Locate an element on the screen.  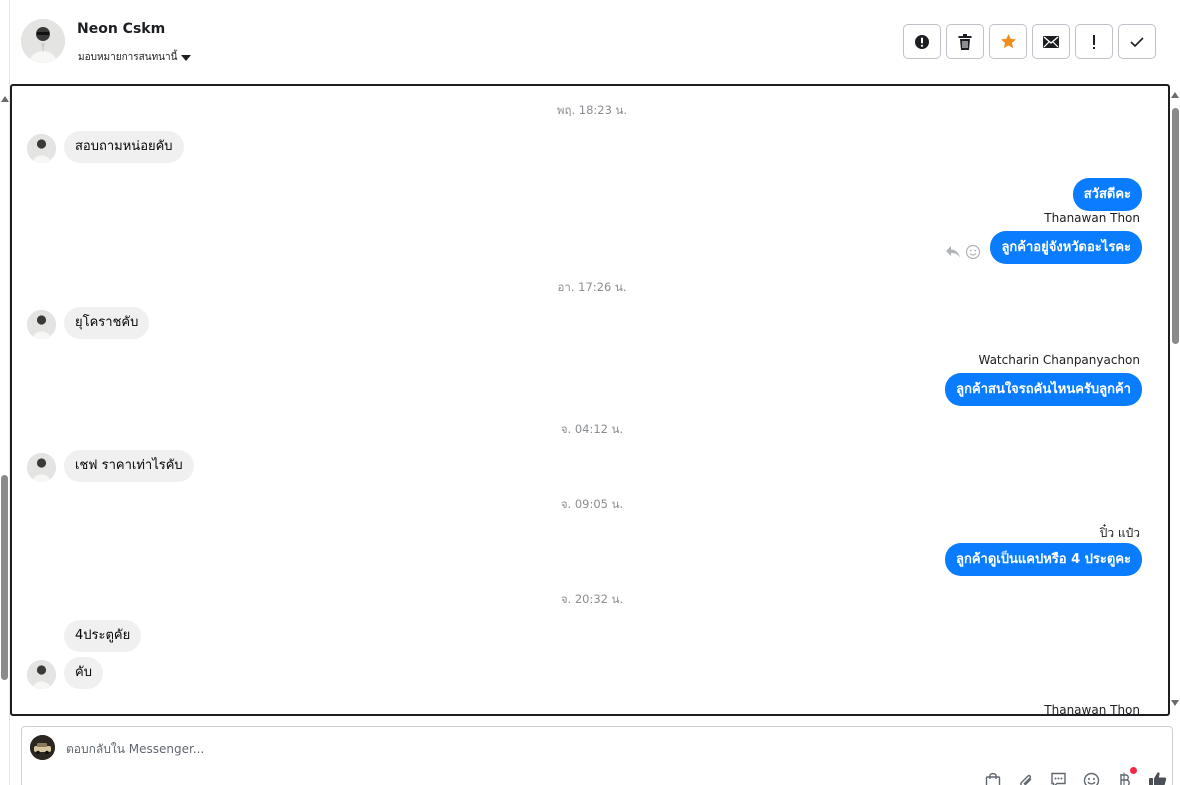
conversation-header: Neon Cskm มอบหมายการสนทนานี้ is located at coordinates (595, 42).